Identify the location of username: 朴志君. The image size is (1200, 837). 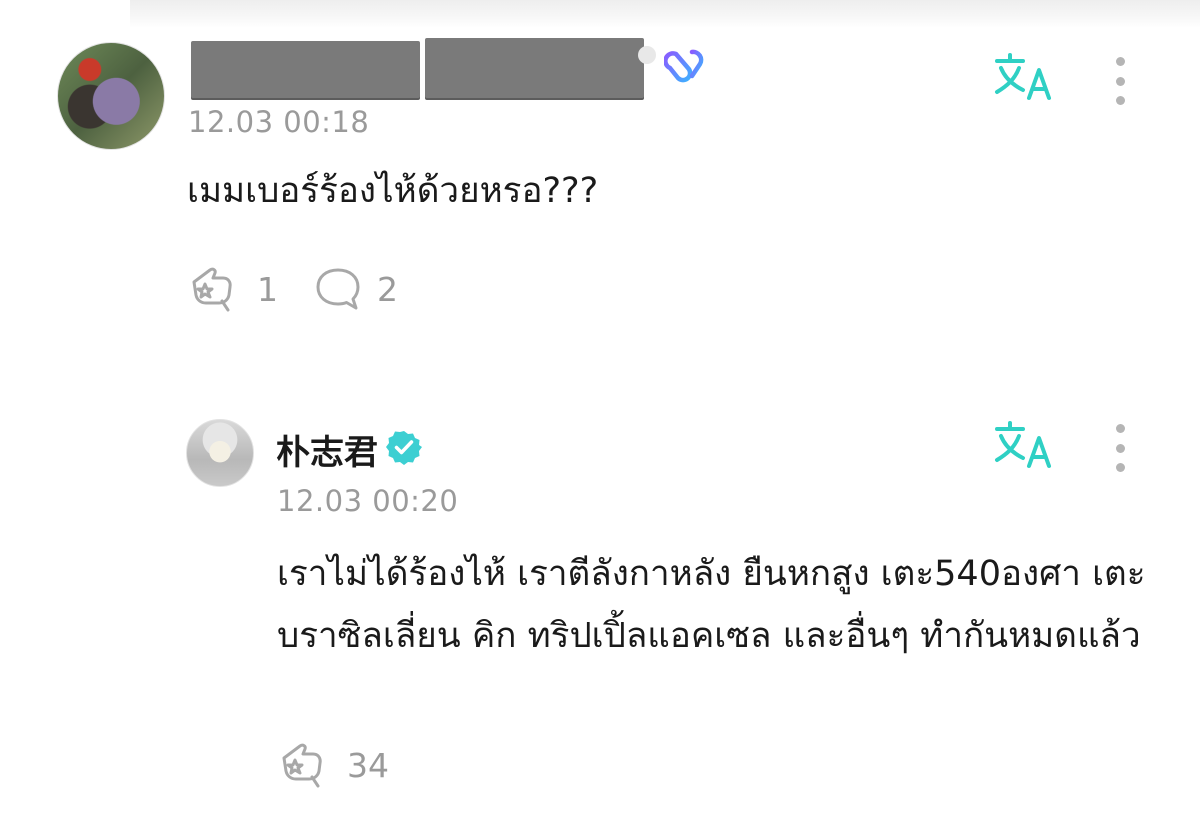
(327, 449).